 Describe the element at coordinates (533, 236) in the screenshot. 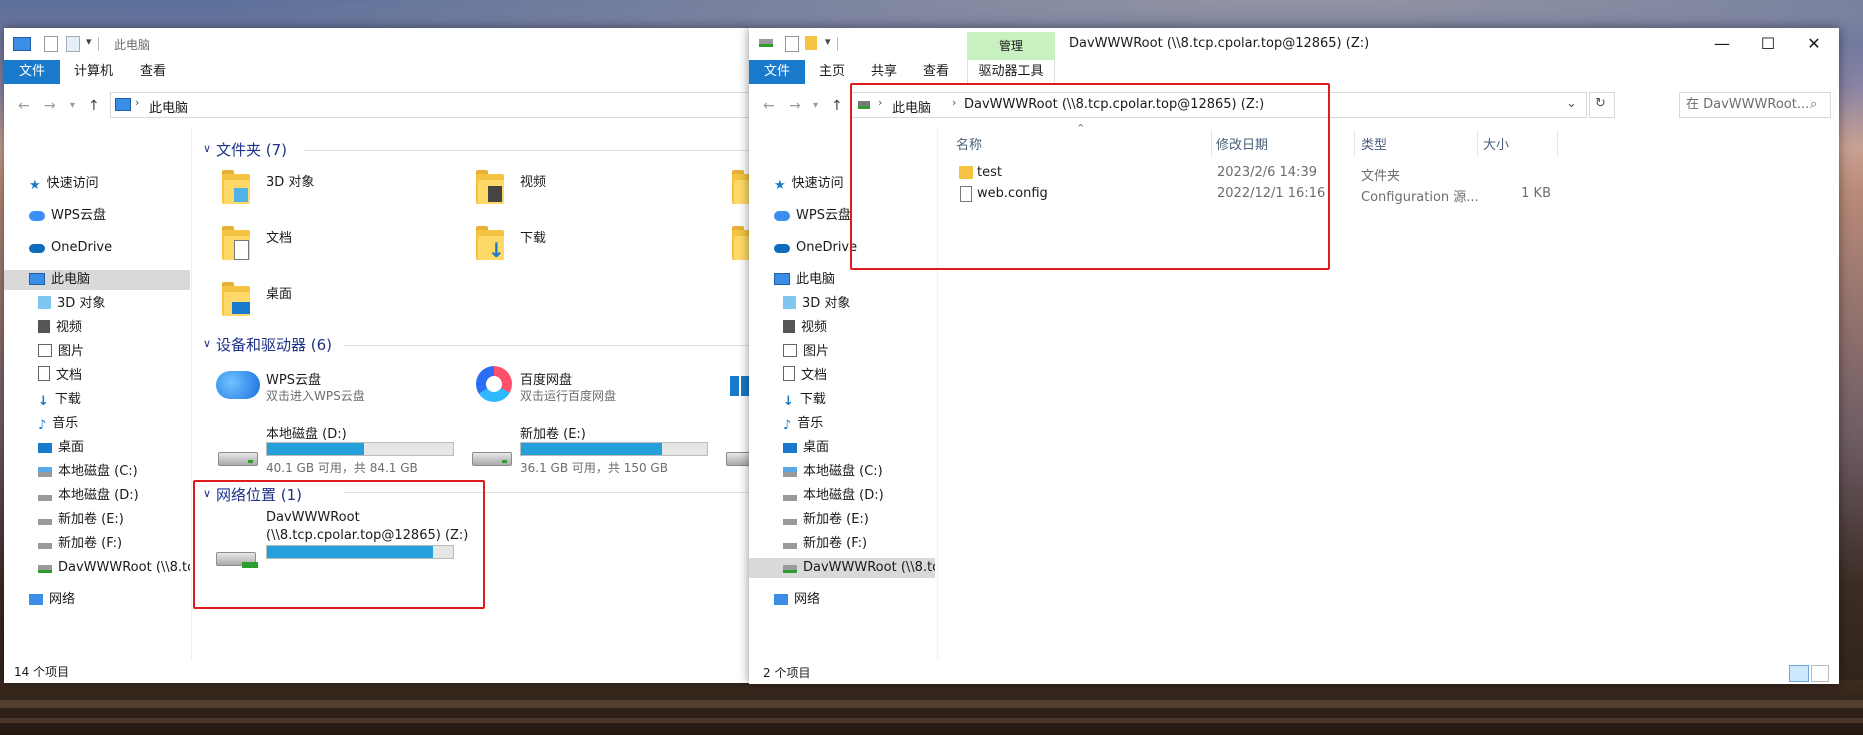

I see `folder-label-downloads: 下载` at that location.